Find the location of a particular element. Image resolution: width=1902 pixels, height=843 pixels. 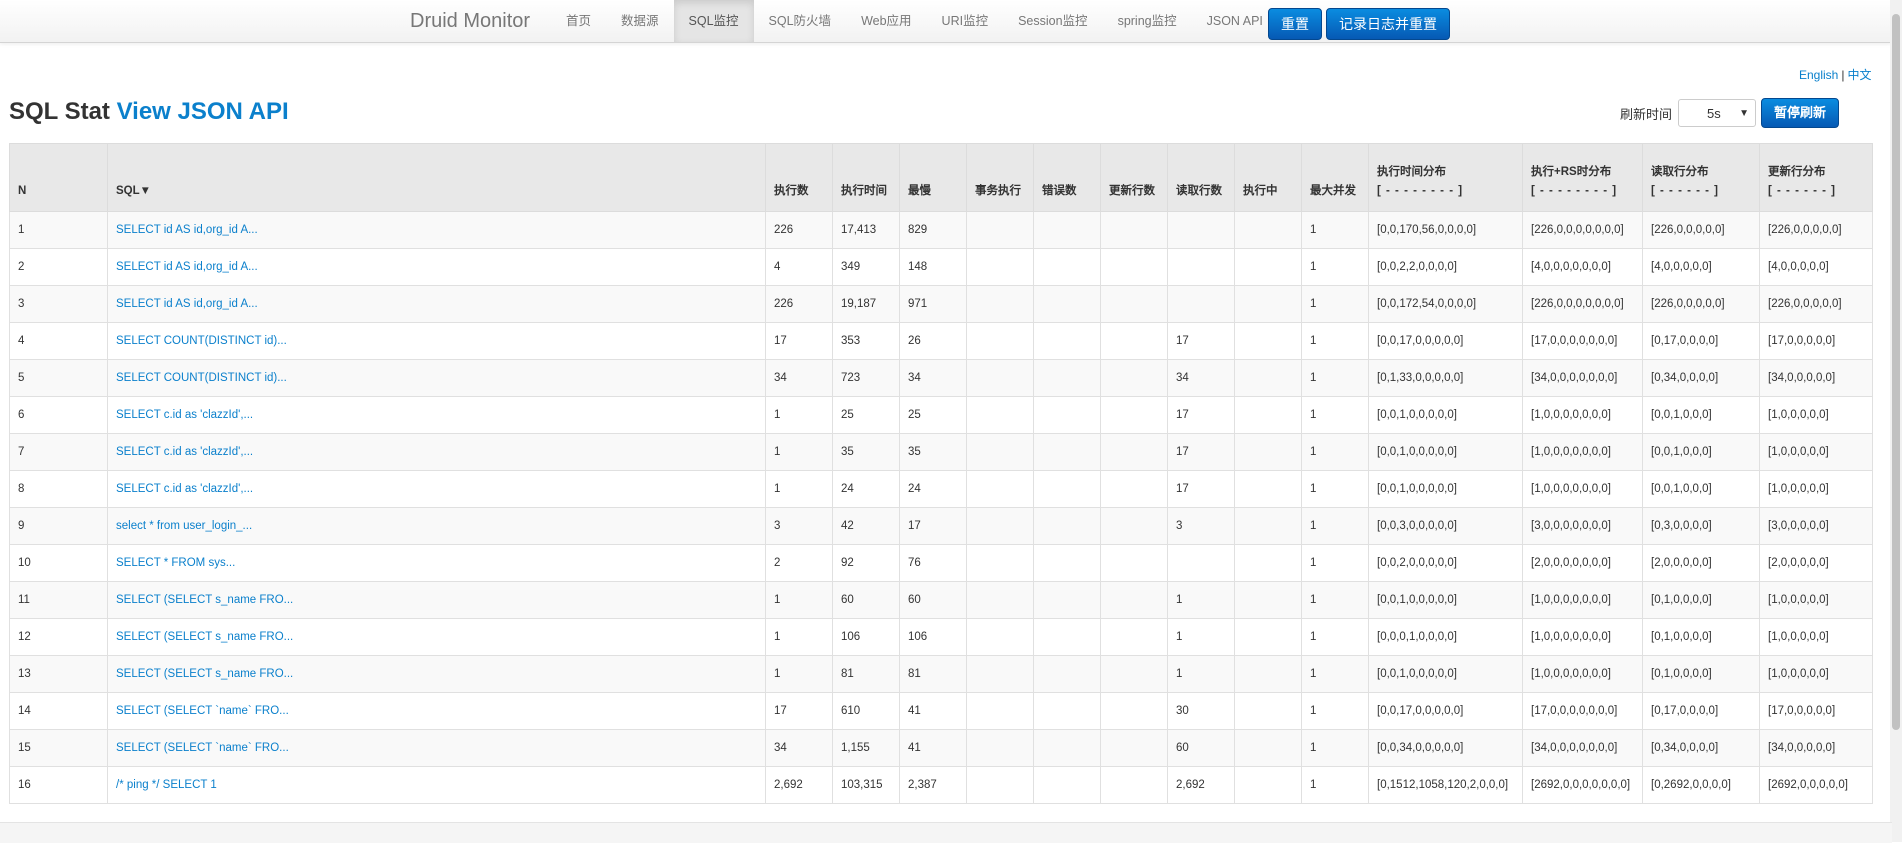

col-header-exec-rs-dist: 执行+RS时分布 [ - - - - - - - - ] is located at coordinates (1582, 177).